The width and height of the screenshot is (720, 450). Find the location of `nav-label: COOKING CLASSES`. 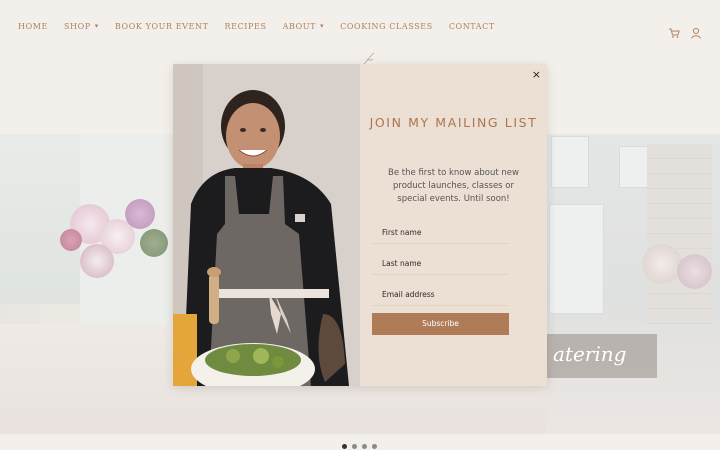

nav-label: COOKING CLASSES is located at coordinates (386, 26).